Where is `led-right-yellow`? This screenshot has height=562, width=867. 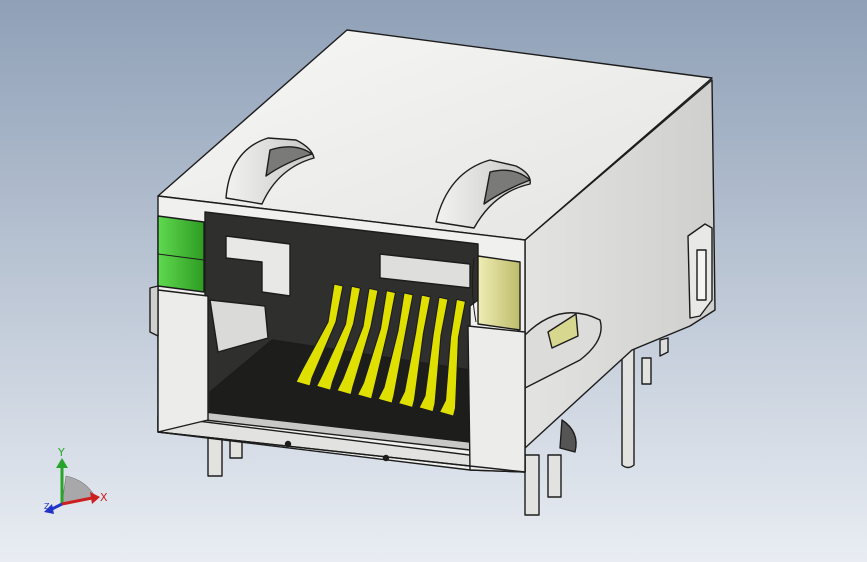
led-right-yellow is located at coordinates (496, 293).